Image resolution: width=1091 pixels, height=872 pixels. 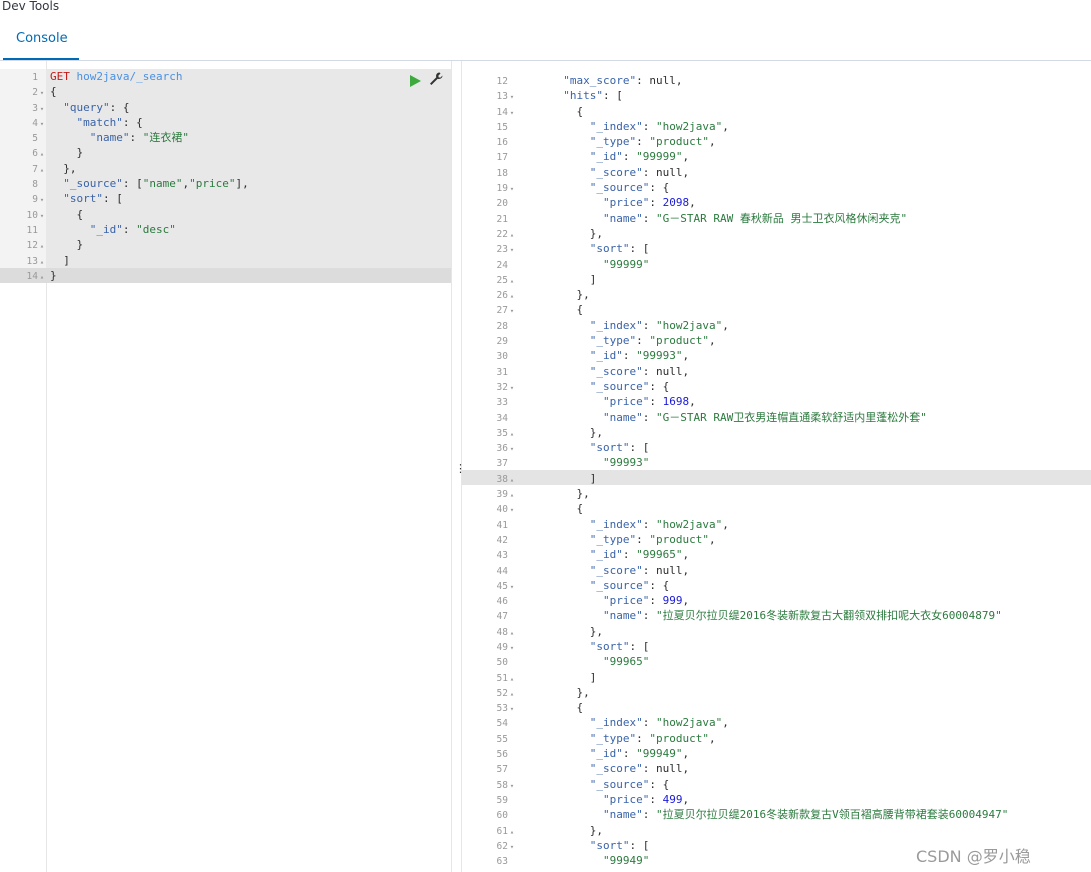 I want to click on code-line: 8 "_source": ["name","price"],, so click(x=124, y=183).